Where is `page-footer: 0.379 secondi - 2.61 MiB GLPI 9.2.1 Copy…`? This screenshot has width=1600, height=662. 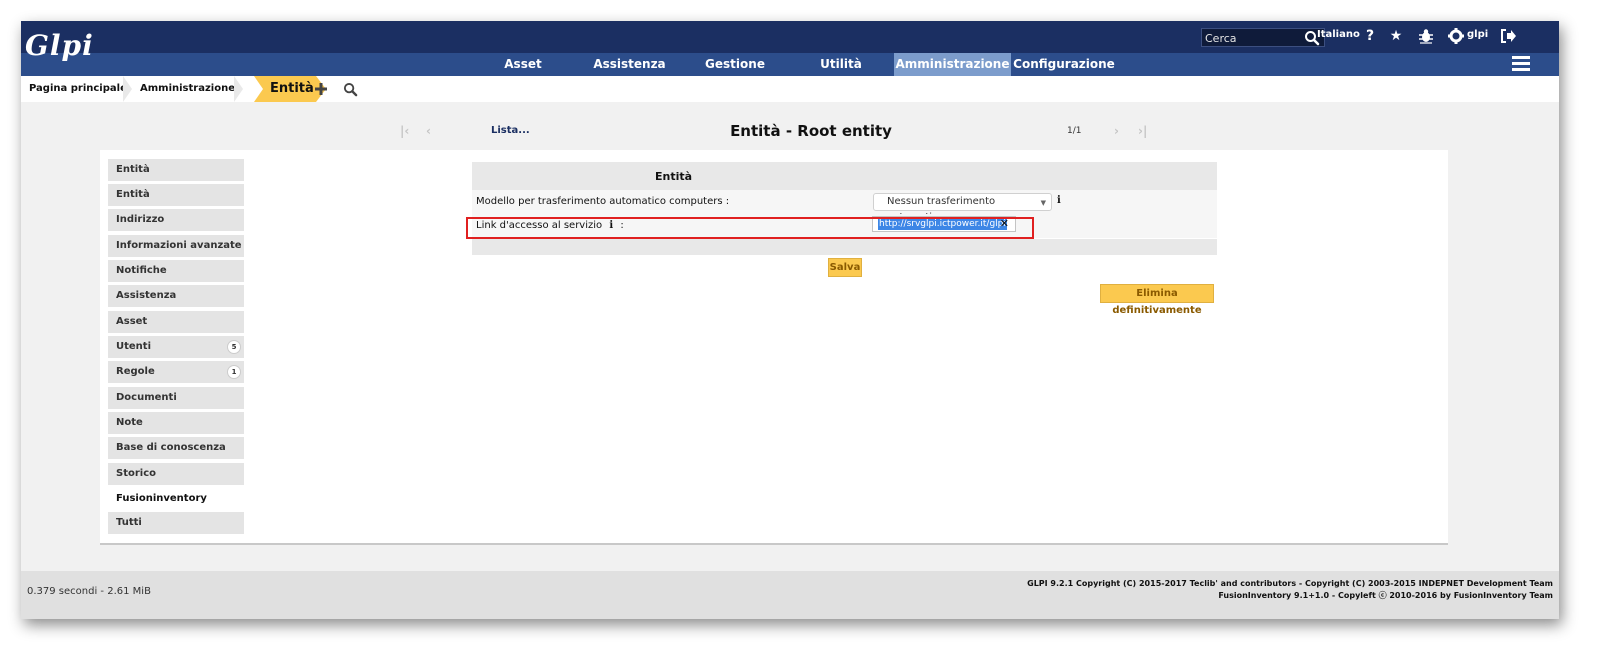
page-footer: 0.379 secondi - 2.61 MiB GLPI 9.2.1 Copy… is located at coordinates (790, 595).